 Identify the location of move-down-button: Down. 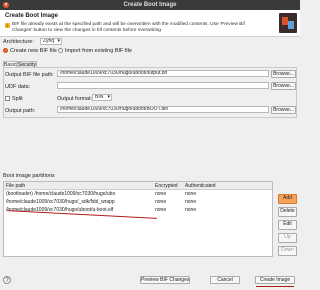
(287, 251).